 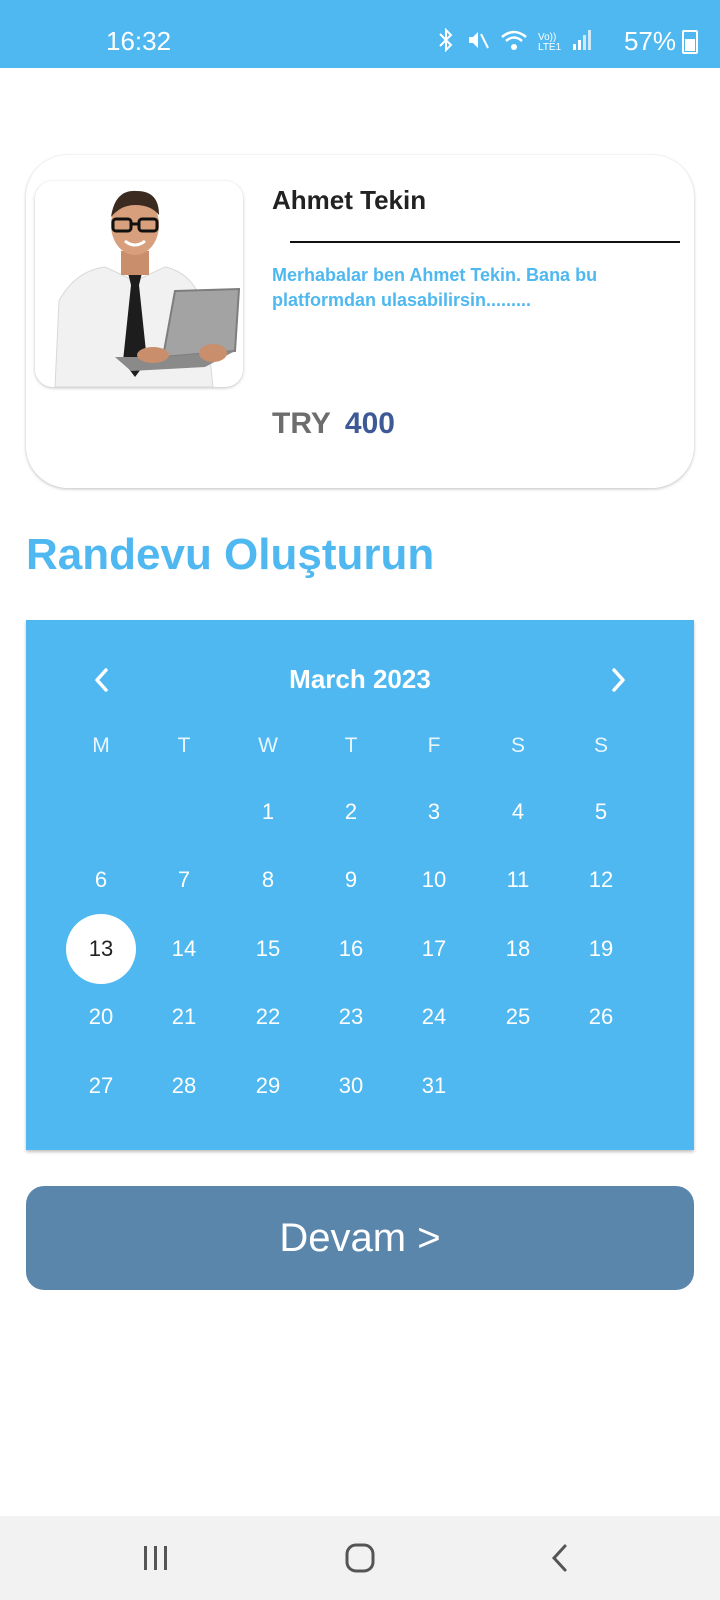 What do you see at coordinates (360, 34) in the screenshot?
I see `status-bar: 16:32 Vo)) LTE1 57%` at bounding box center [360, 34].